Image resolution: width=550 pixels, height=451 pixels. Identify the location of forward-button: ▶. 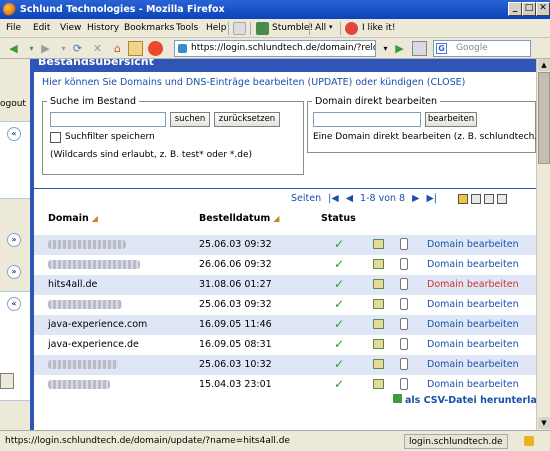
(45, 48).